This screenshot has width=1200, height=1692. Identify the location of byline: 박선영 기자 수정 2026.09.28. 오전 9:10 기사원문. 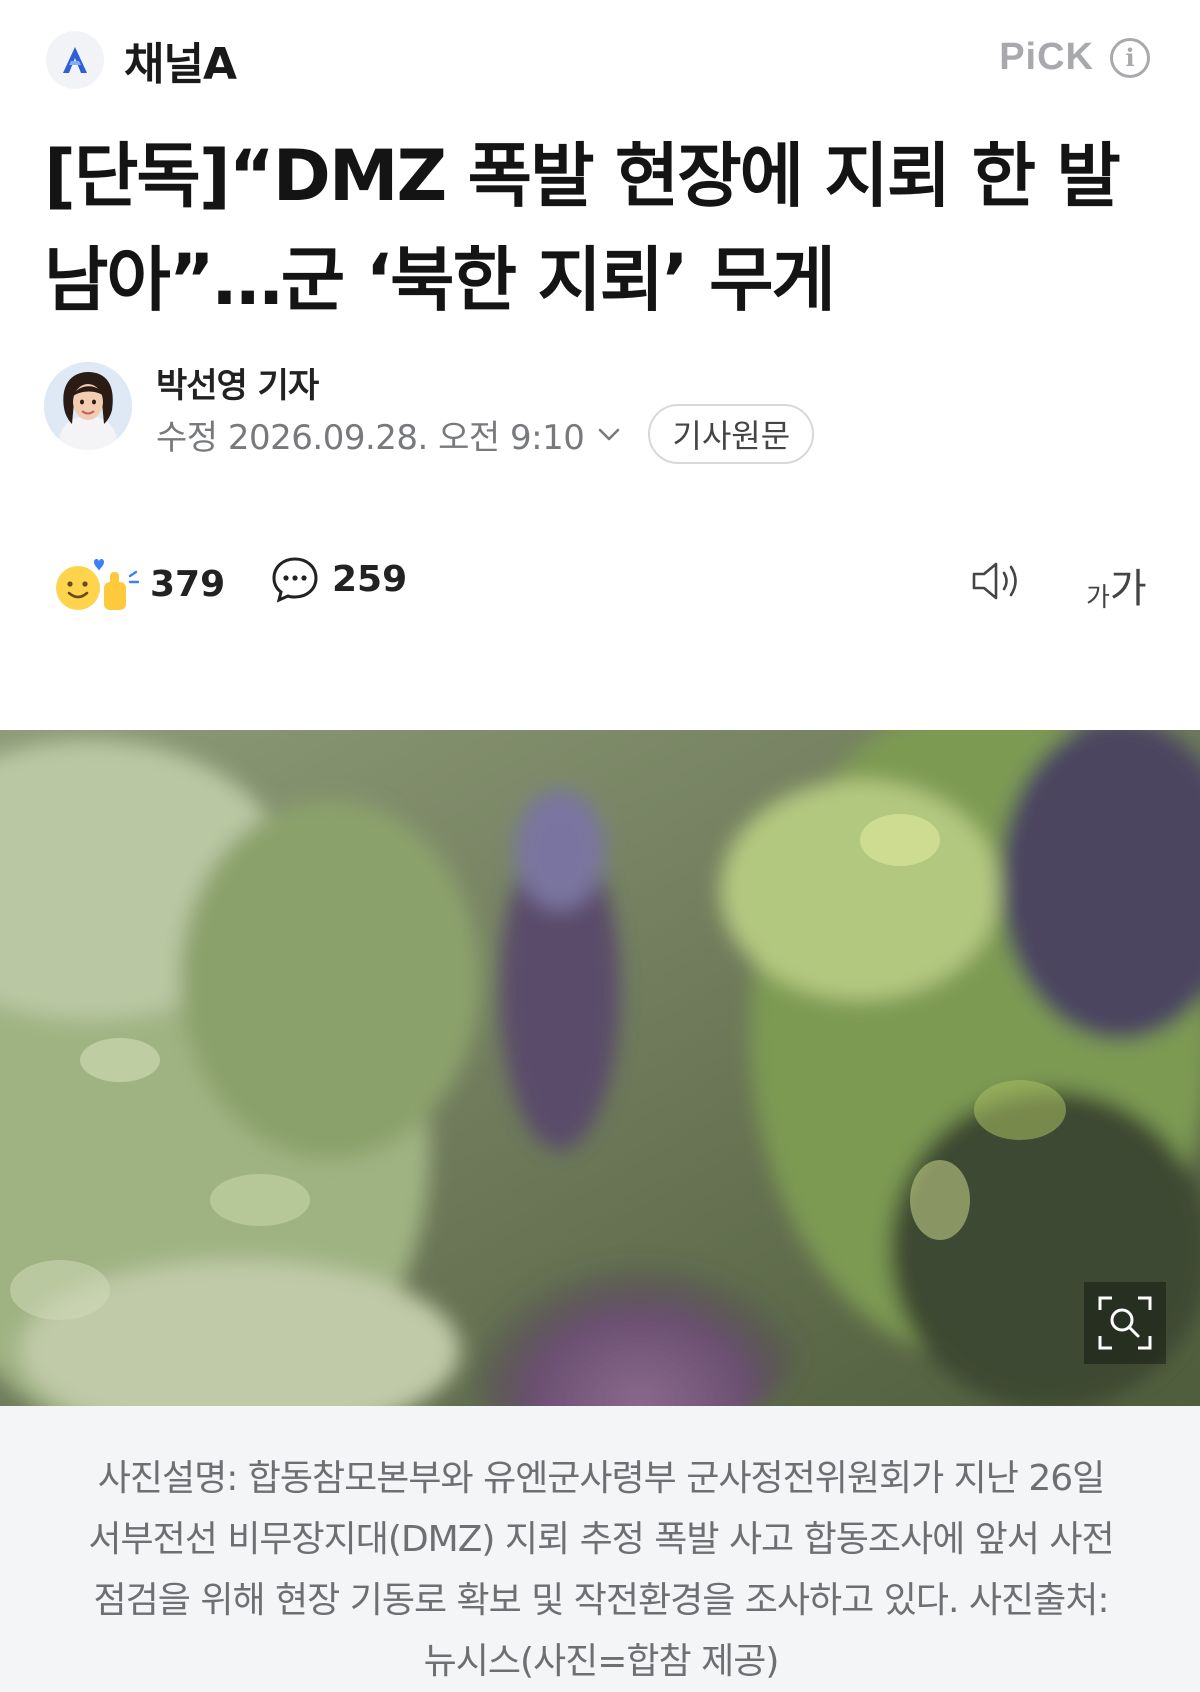
(599, 411).